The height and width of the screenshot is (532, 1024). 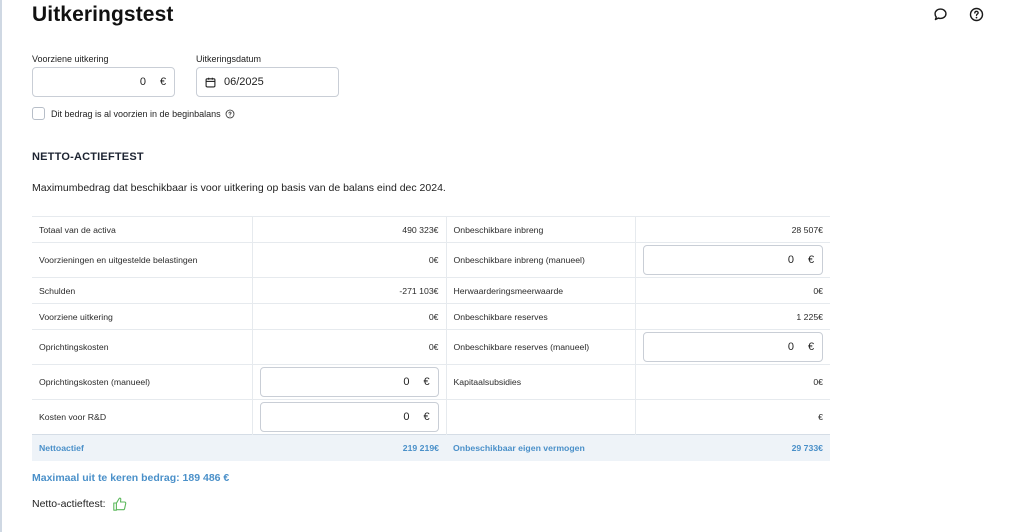 I want to click on row-label: Onbeschikbare reserves (manueel), so click(x=540, y=347).